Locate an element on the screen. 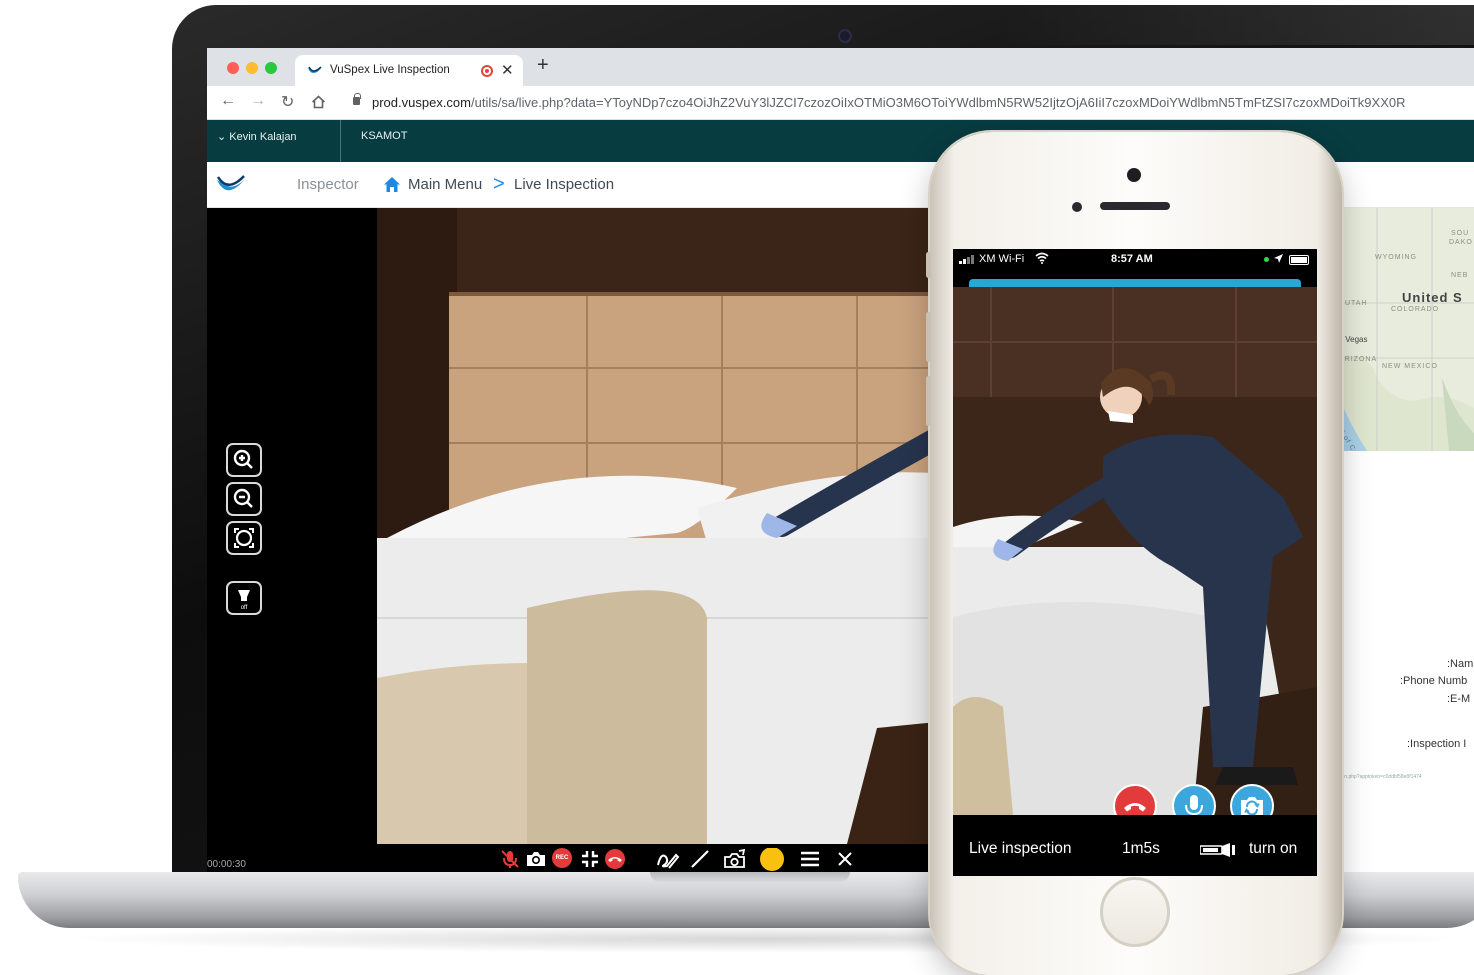 The image size is (1474, 975). field-name-label: :Nam is located at coordinates (1460, 664).